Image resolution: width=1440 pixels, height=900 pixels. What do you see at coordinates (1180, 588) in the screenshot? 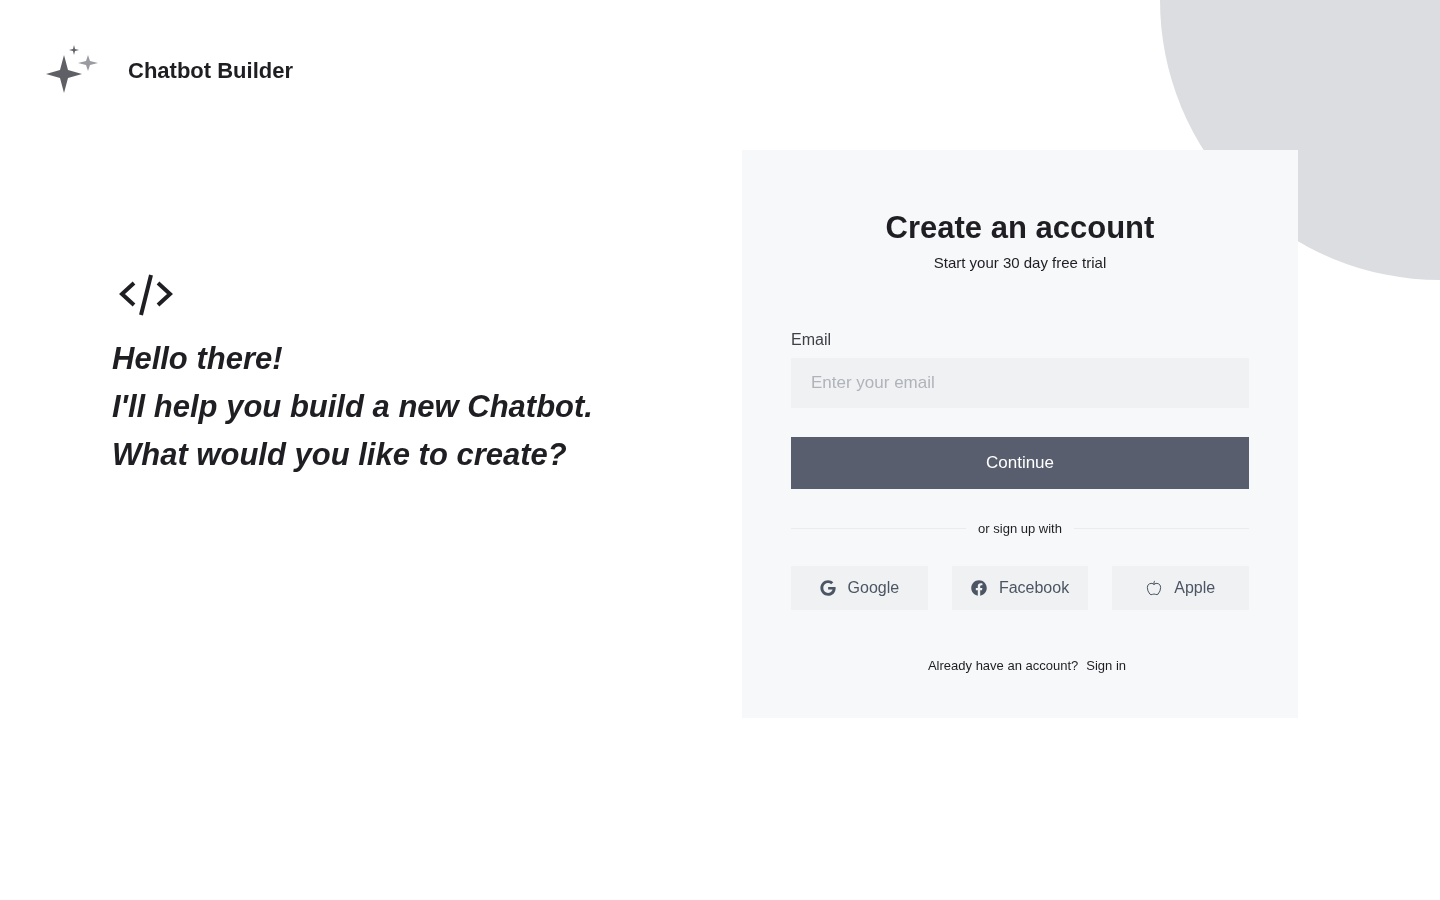
I see `social-signup-button: Apple` at bounding box center [1180, 588].